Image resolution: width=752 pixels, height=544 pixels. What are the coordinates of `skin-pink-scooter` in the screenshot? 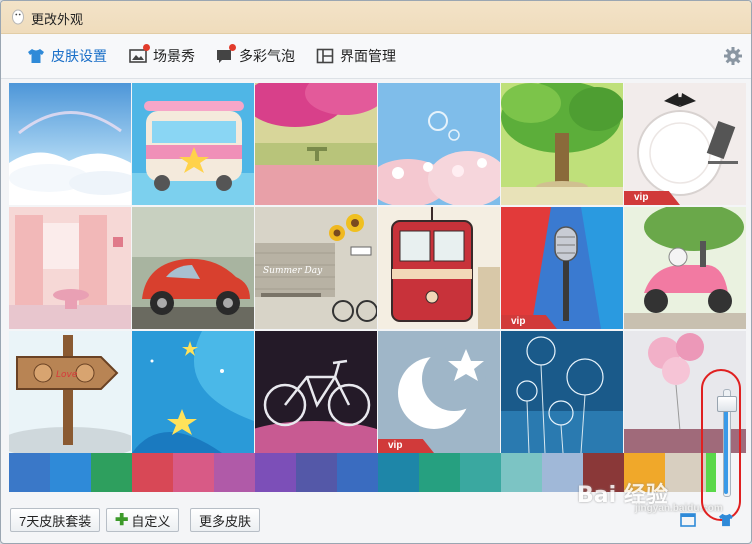 It's located at (685, 268).